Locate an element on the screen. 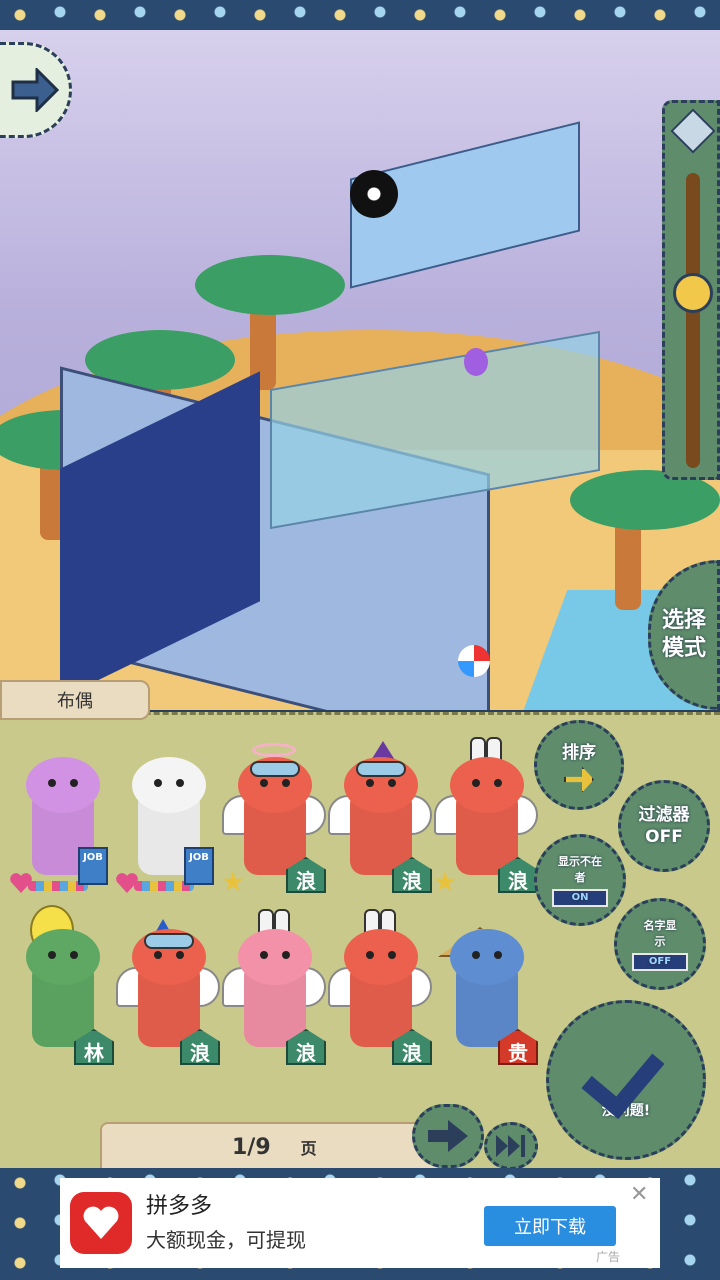  checkmark-icon is located at coordinates (626, 1070).